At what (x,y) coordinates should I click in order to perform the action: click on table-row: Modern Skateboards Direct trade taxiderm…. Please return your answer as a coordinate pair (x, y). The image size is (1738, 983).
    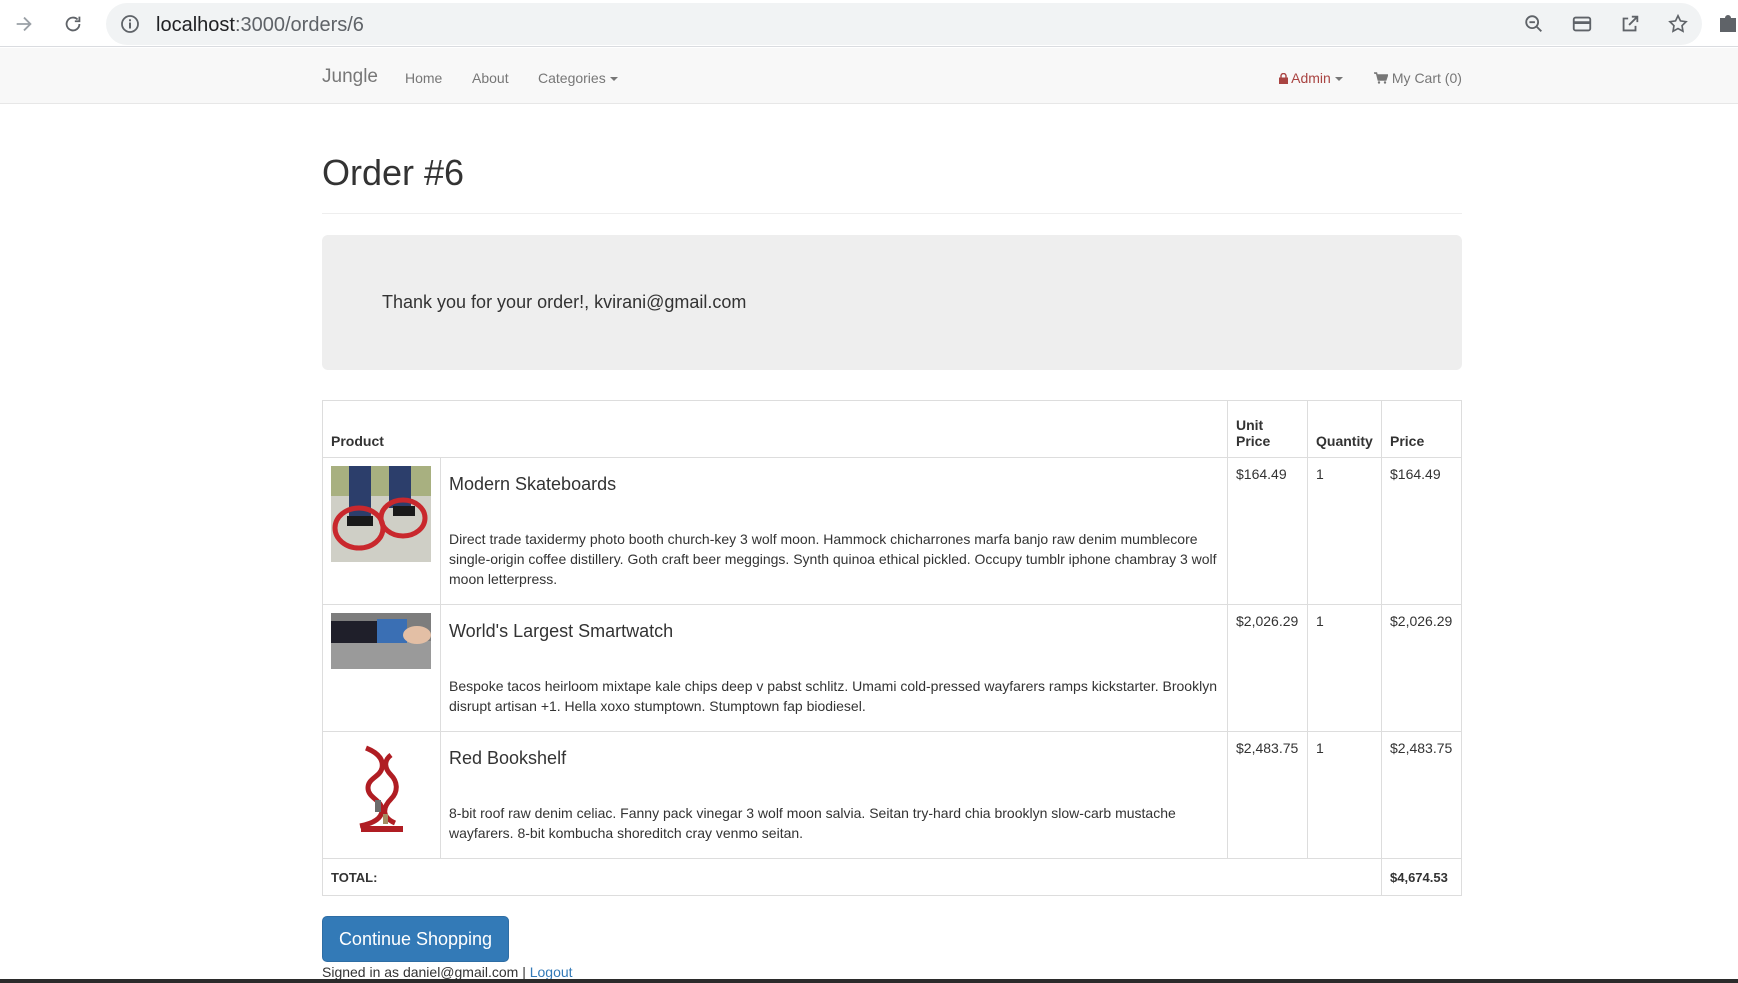
    Looking at the image, I should click on (892, 531).